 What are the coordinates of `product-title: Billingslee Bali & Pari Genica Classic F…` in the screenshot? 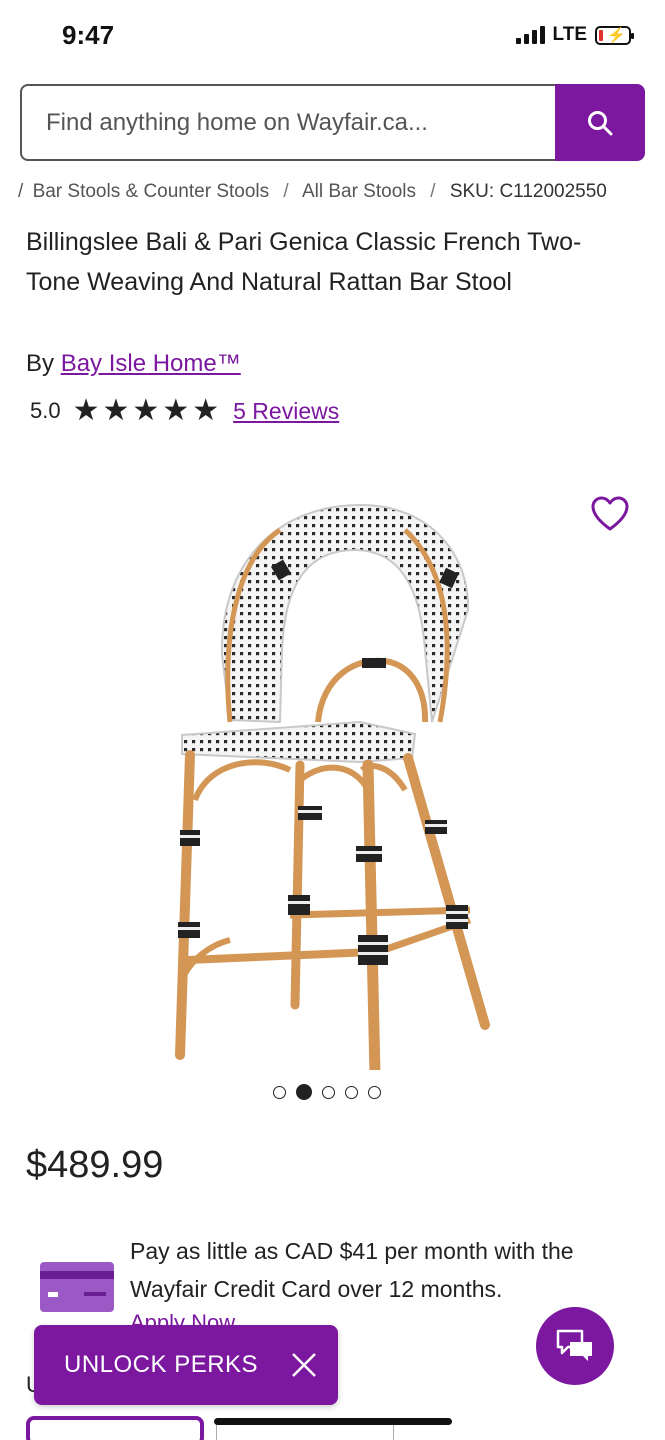 It's located at (304, 262).